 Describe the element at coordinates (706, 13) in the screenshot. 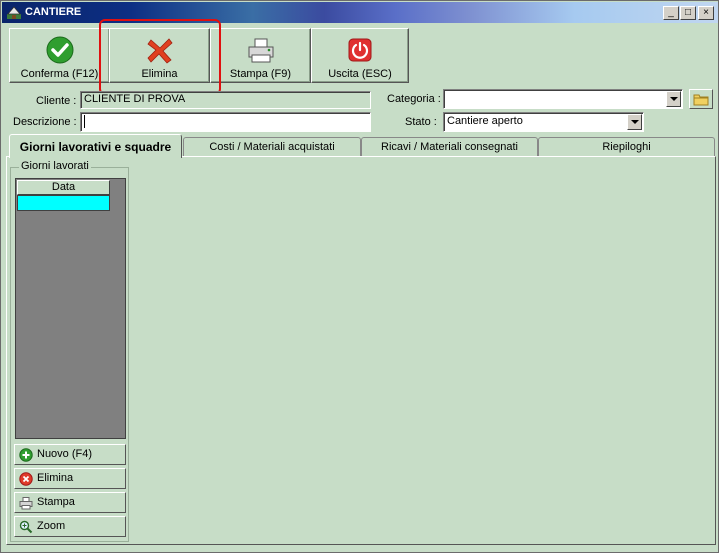

I see `close-window-button: ×` at that location.